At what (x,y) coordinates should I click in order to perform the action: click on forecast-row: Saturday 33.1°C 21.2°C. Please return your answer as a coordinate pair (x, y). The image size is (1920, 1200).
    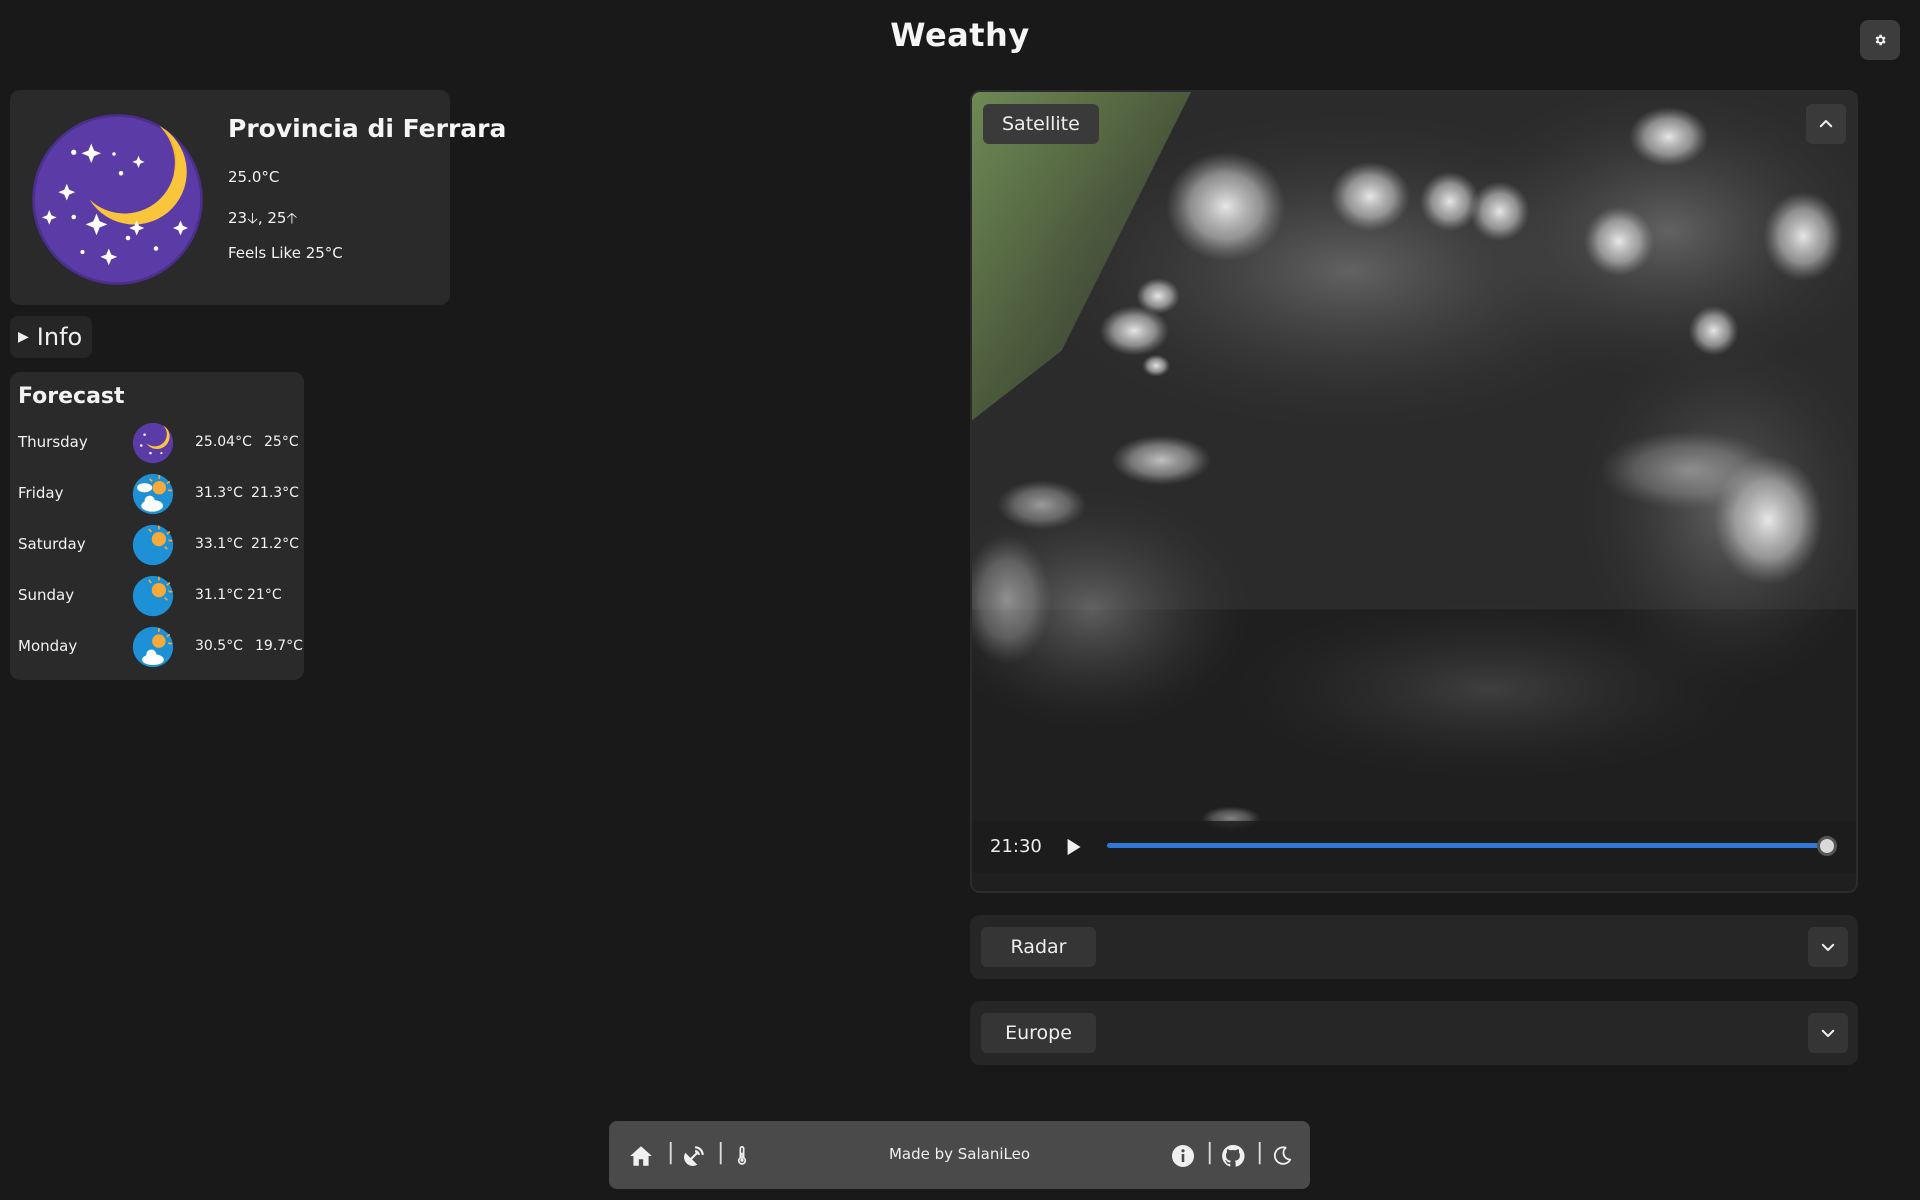
    Looking at the image, I should click on (157, 545).